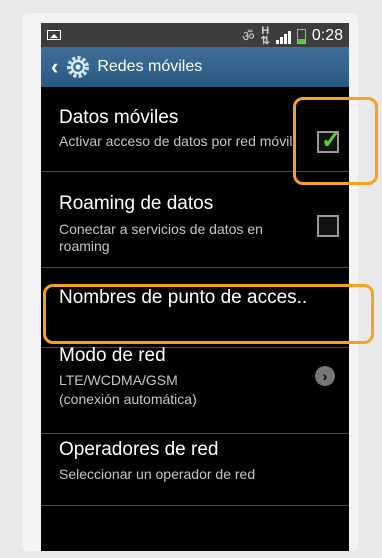  I want to click on chevron-right-icon: ›, so click(325, 376).